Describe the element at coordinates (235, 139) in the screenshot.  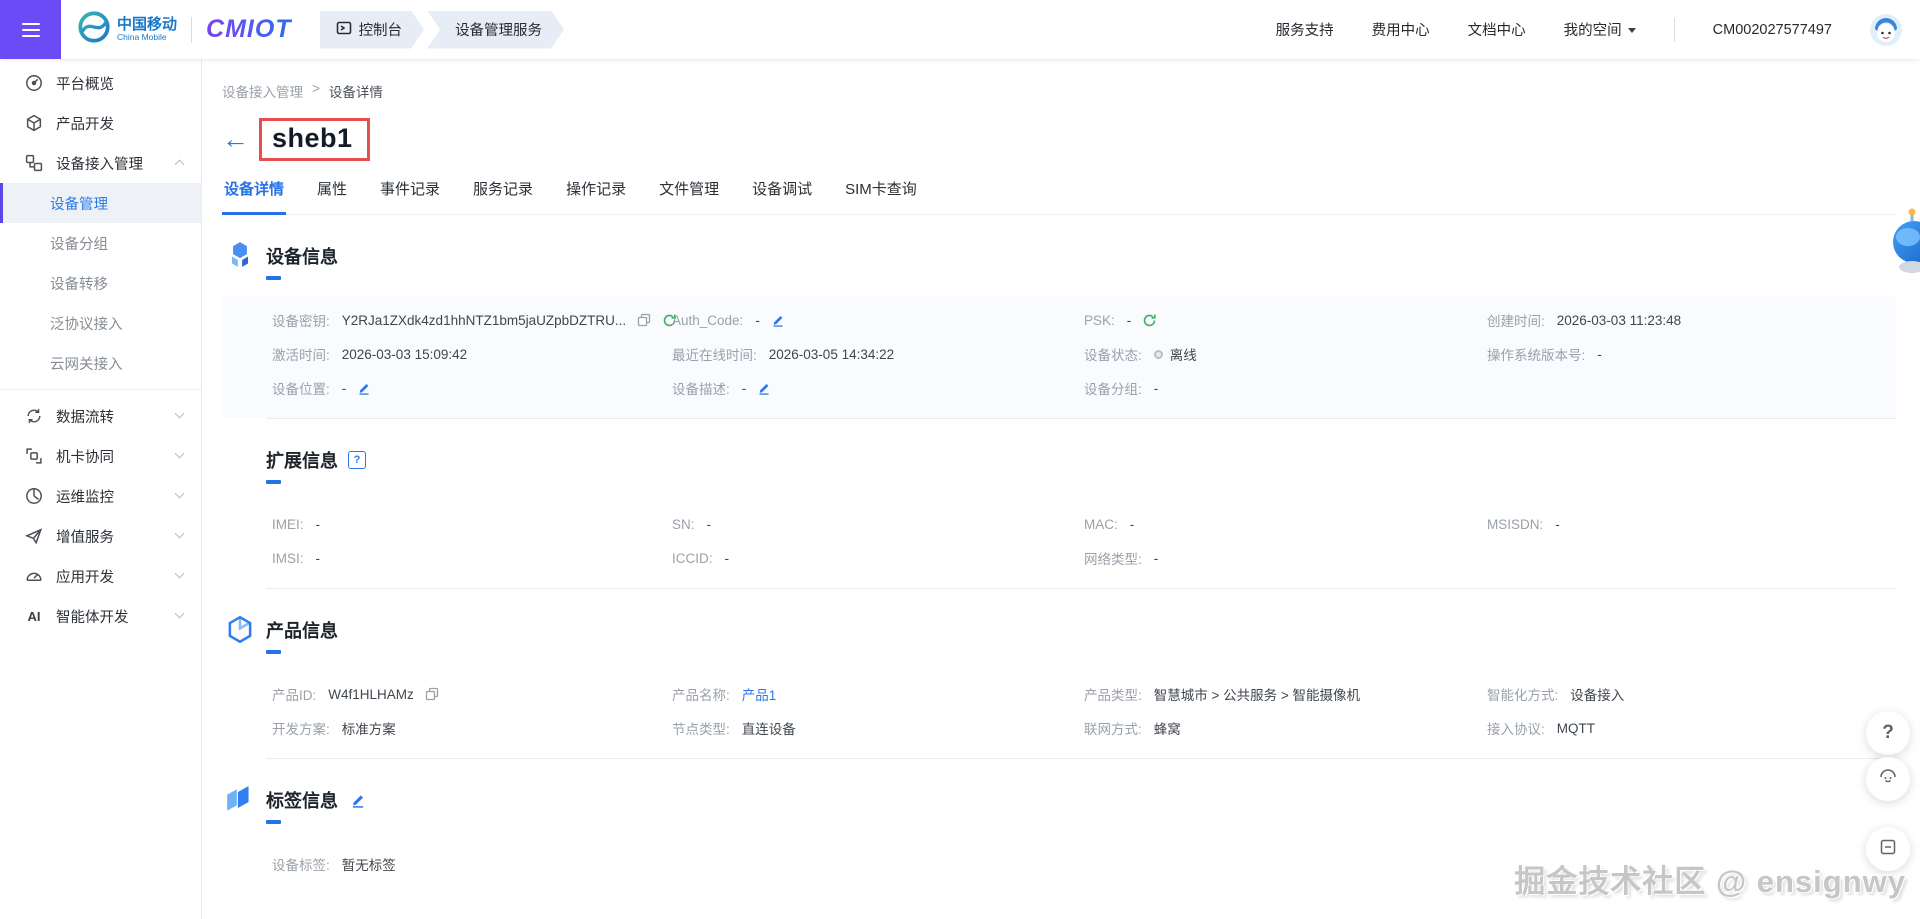
I see `back-button: ←` at that location.